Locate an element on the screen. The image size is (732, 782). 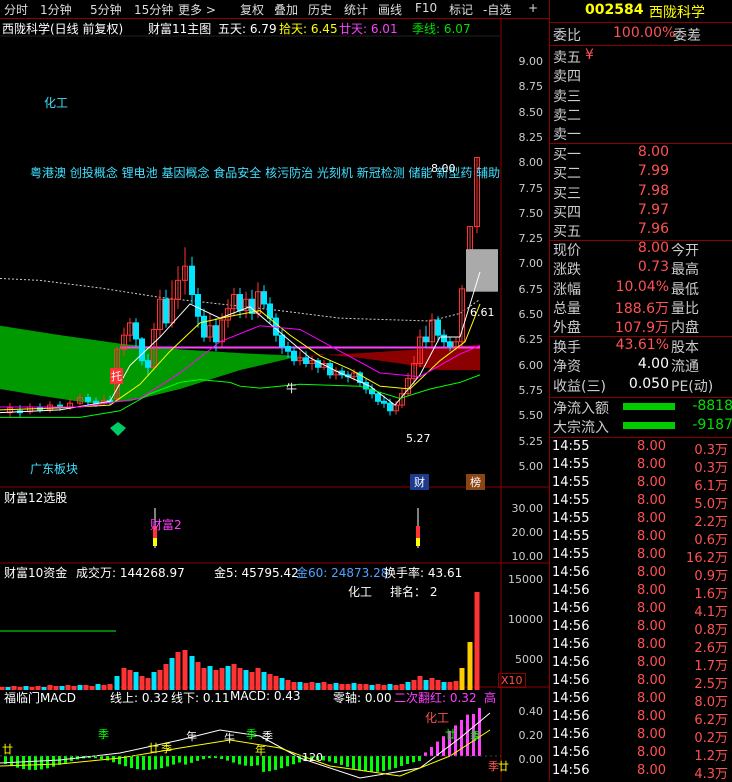
rank-readout: 排名： 2 is located at coordinates (414, 592).